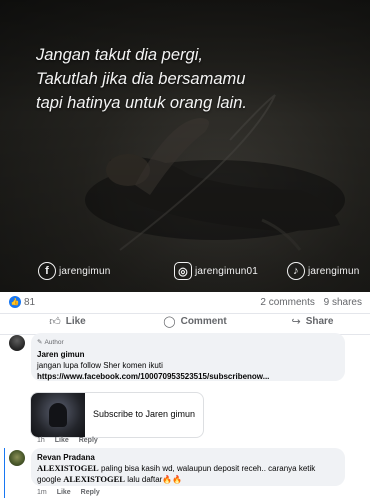 Image resolution: width=370 pixels, height=500 pixels. What do you see at coordinates (54, 342) in the screenshot?
I see `author-tag-label: Author` at bounding box center [54, 342].